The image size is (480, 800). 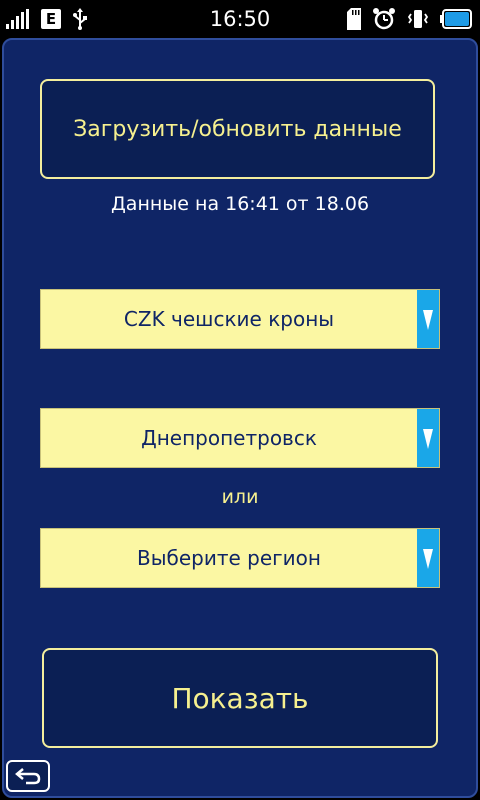 What do you see at coordinates (240, 698) in the screenshot?
I see `show-button: Показать` at bounding box center [240, 698].